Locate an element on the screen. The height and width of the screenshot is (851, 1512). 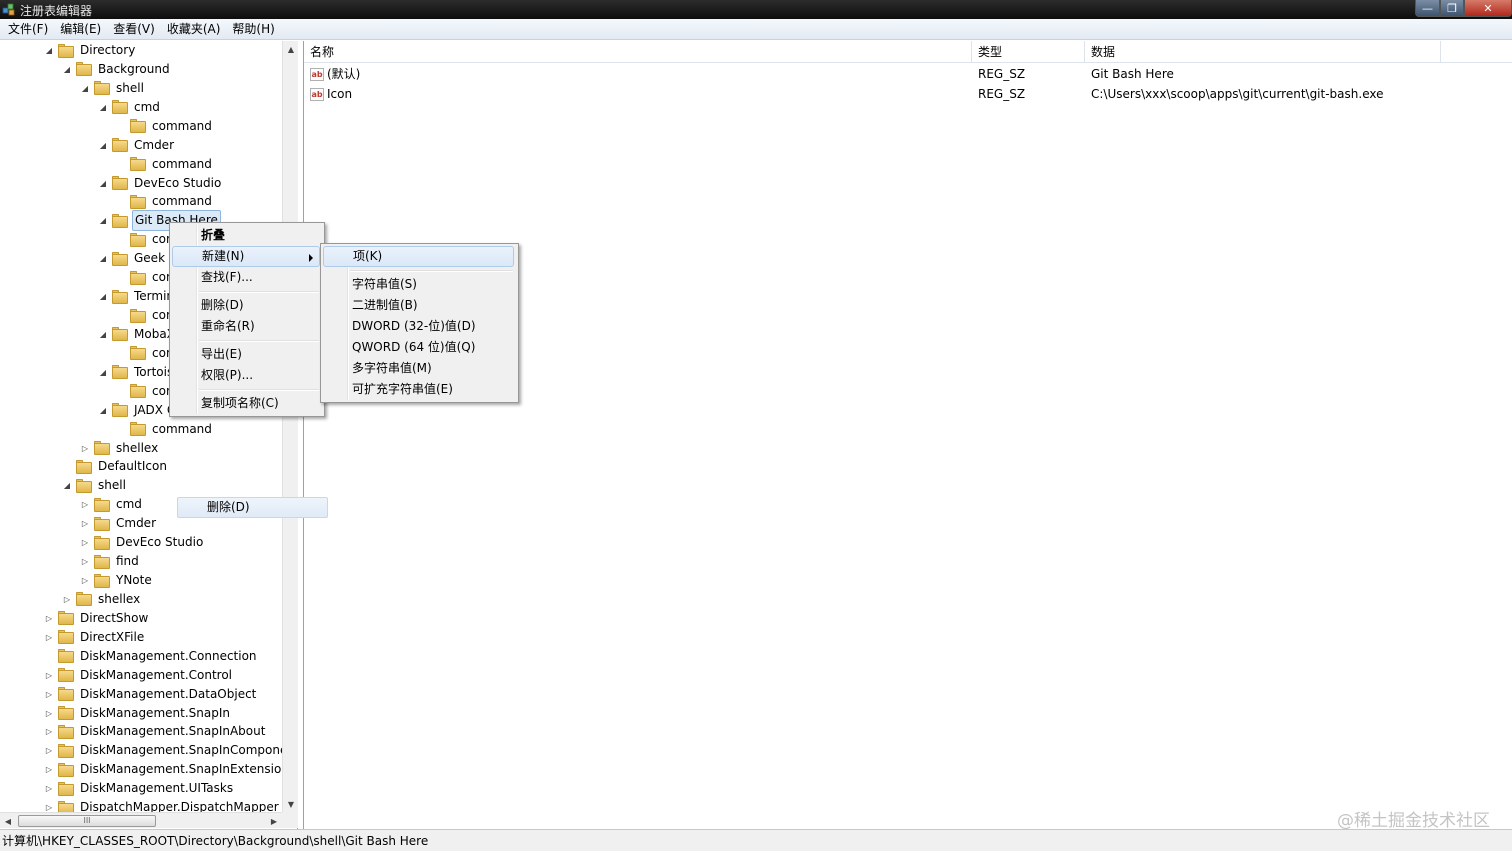
context-menu-item: 折叠 is located at coordinates (246, 235).